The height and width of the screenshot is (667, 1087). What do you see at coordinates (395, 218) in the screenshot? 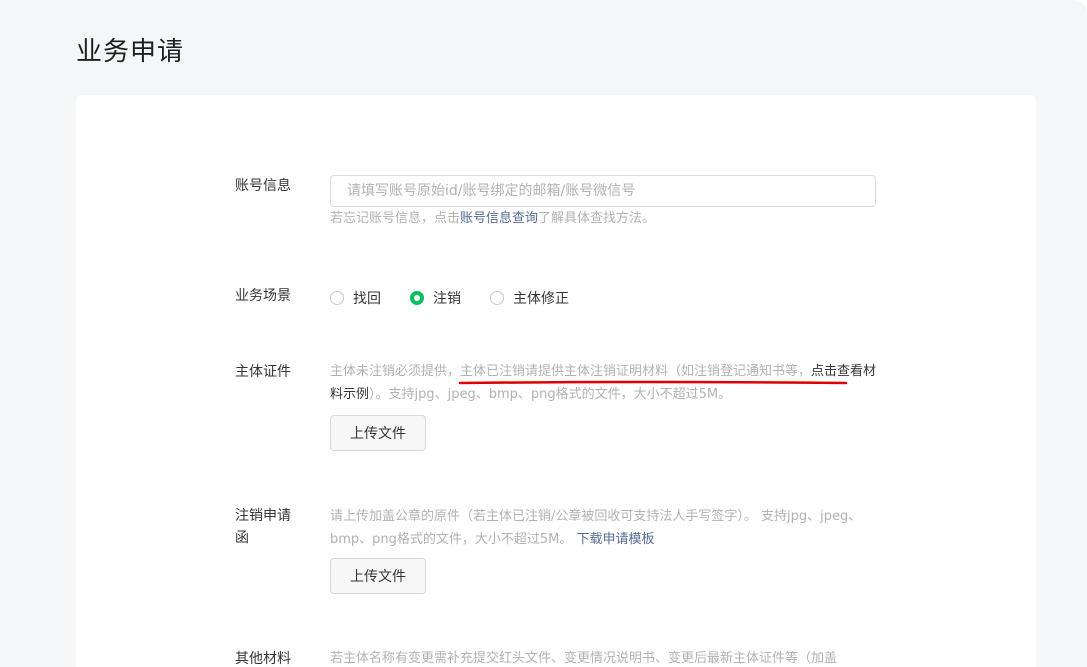
I see `account-hint-prefix: 若忘记账号信息，点击` at bounding box center [395, 218].